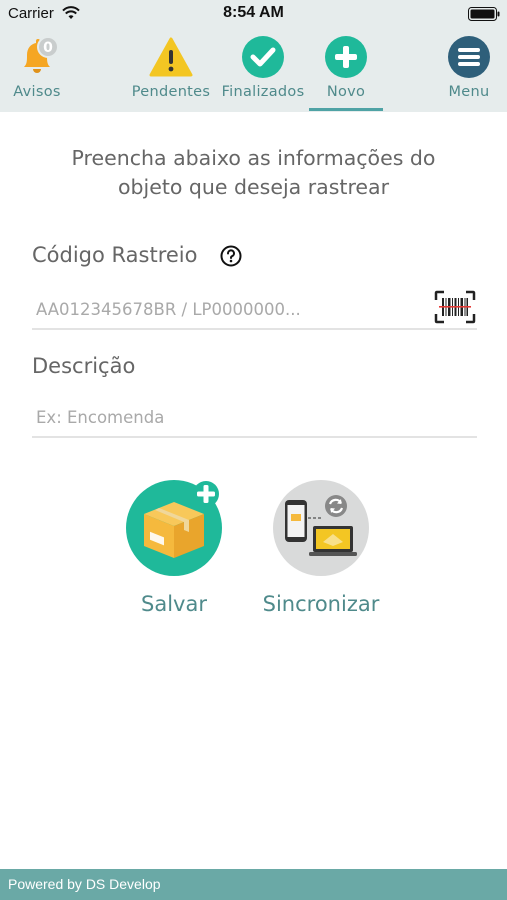  What do you see at coordinates (346, 109) in the screenshot?
I see `active-tab-indicator` at bounding box center [346, 109].